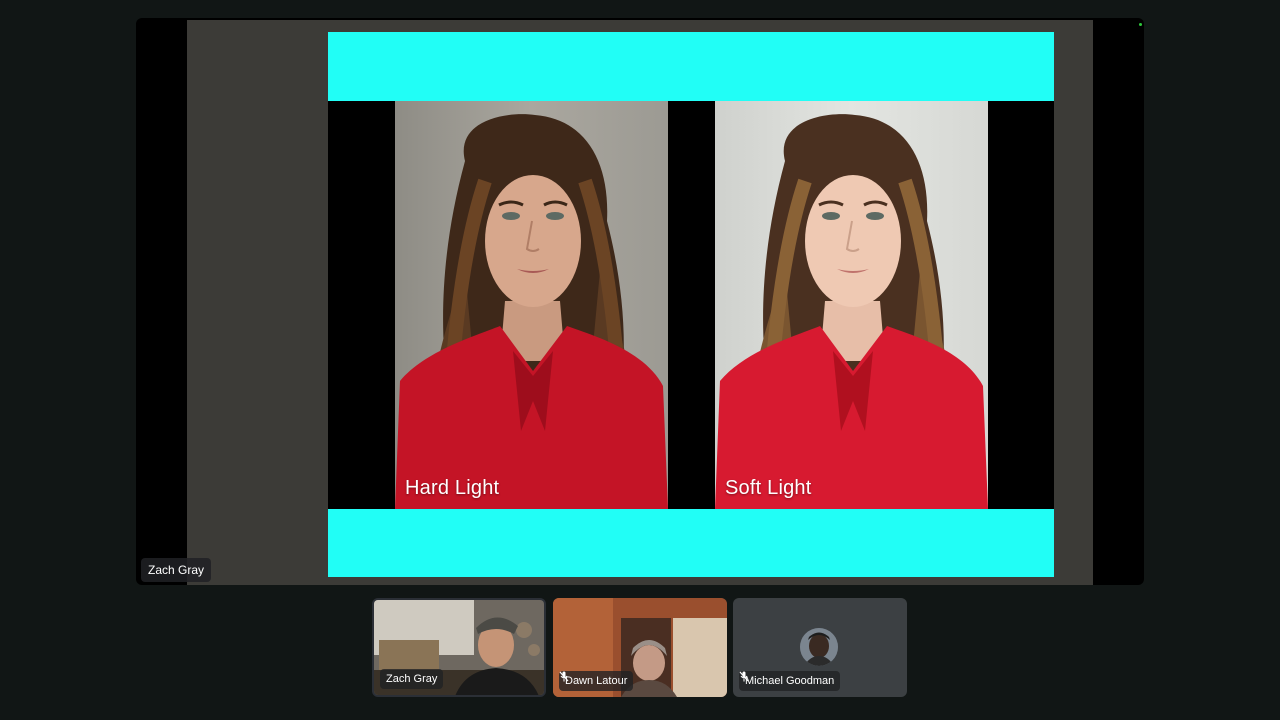  I want to click on participant-name-chip: Dawn Latour, so click(596, 681).